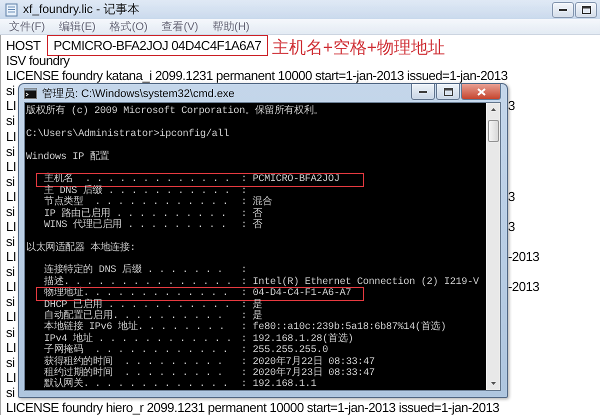 The image size is (600, 415). Describe the element at coordinates (134, 270) in the screenshot. I see `field-label: 连接特定的 DNS 后缀 . . . . . . .` at that location.